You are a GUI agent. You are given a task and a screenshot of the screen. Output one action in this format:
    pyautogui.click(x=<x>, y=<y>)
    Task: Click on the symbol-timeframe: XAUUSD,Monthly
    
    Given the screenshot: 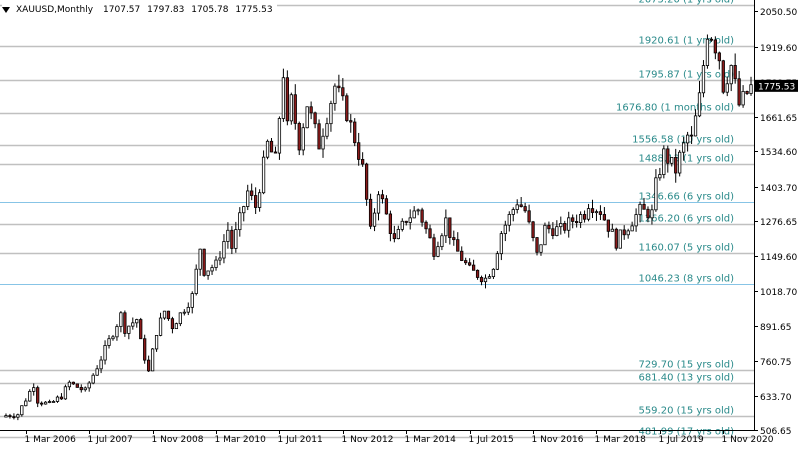 What is the action you would take?
    pyautogui.click(x=55, y=10)
    